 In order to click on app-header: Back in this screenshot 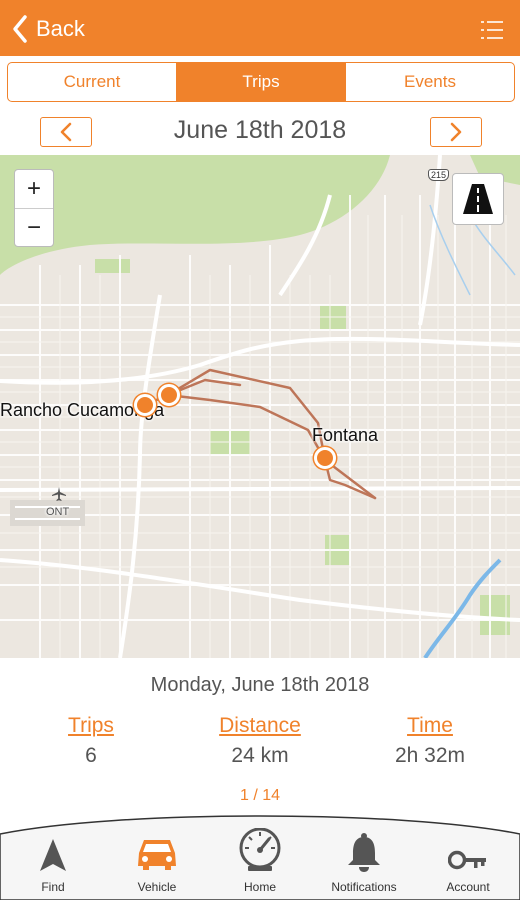, I will do `click(260, 28)`.